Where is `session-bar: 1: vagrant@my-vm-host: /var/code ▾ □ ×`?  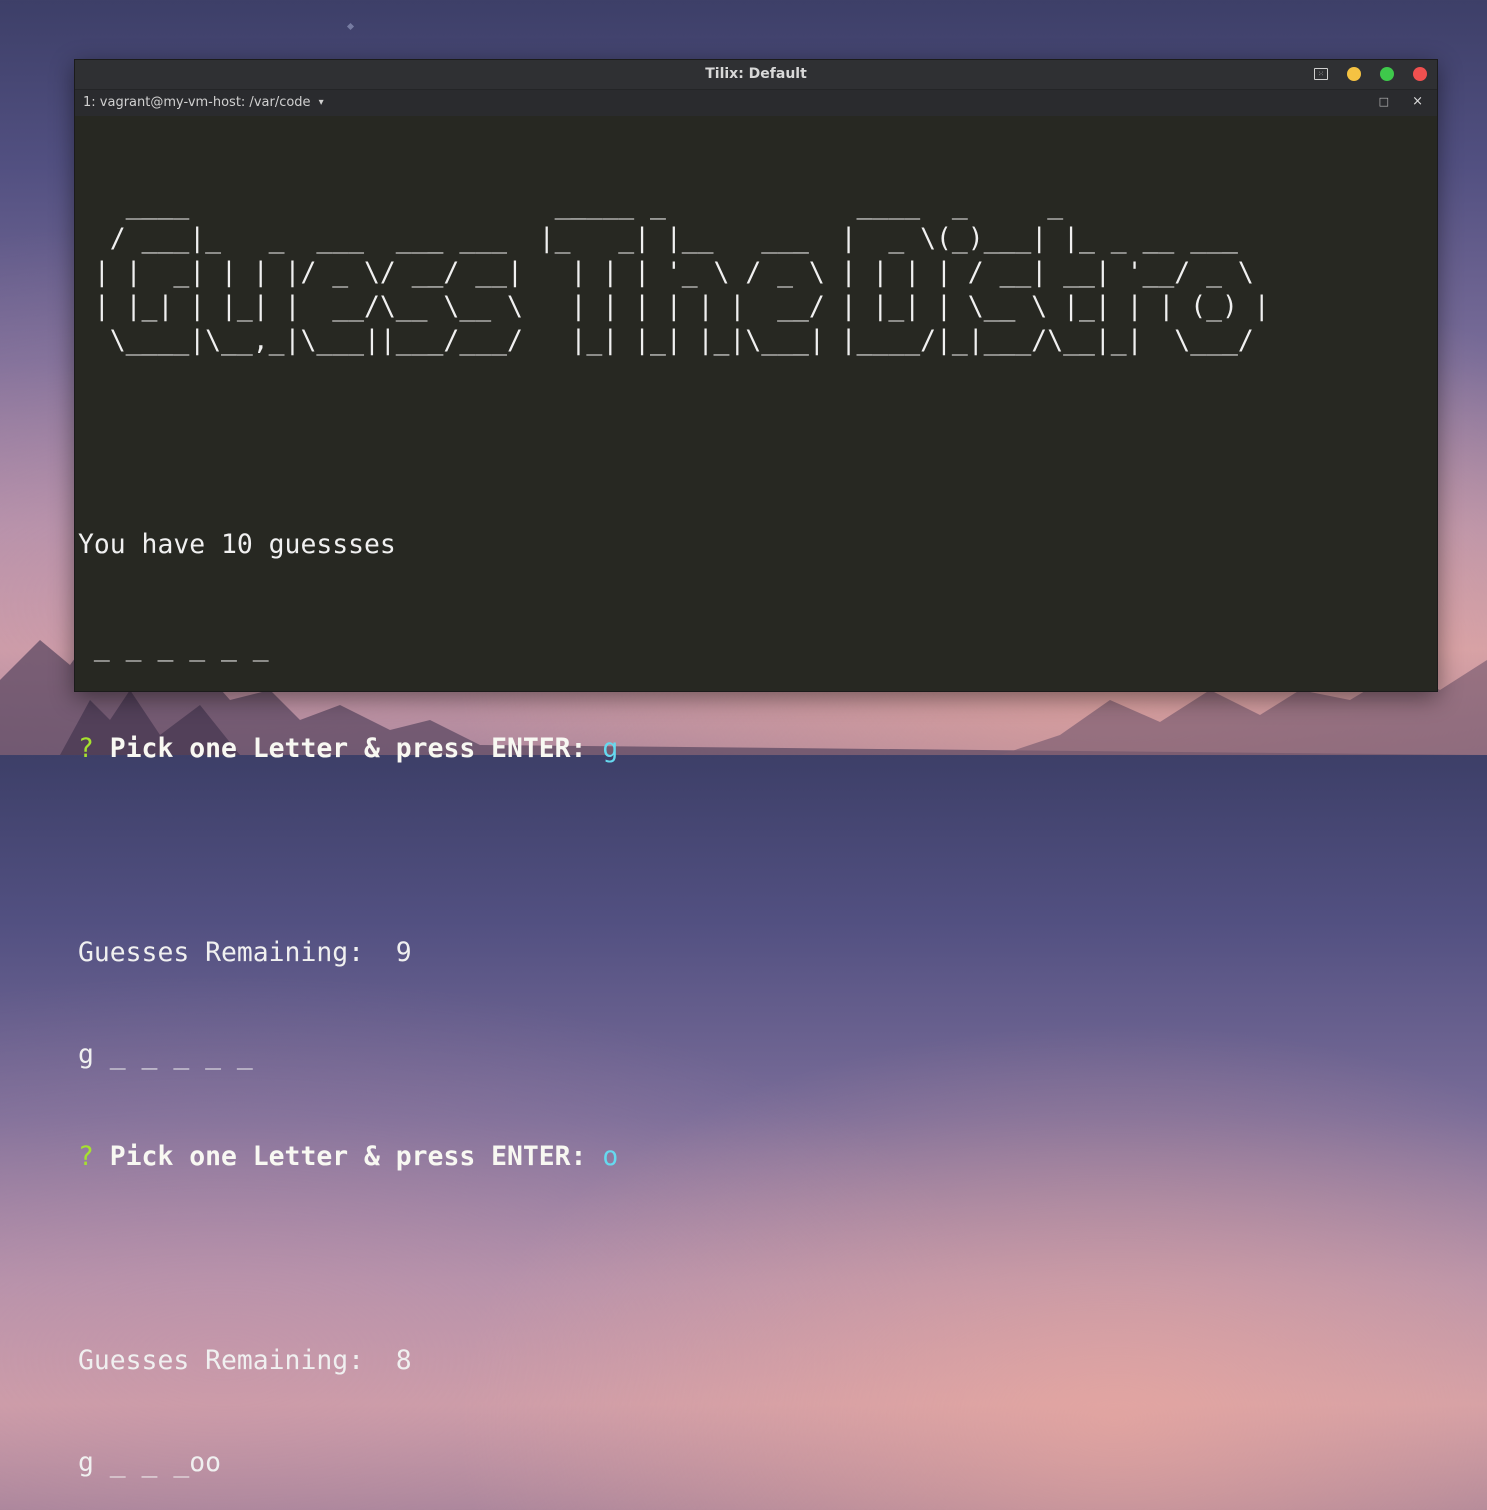 session-bar: 1: vagrant@my-vm-host: /var/code ▾ □ × is located at coordinates (756, 103).